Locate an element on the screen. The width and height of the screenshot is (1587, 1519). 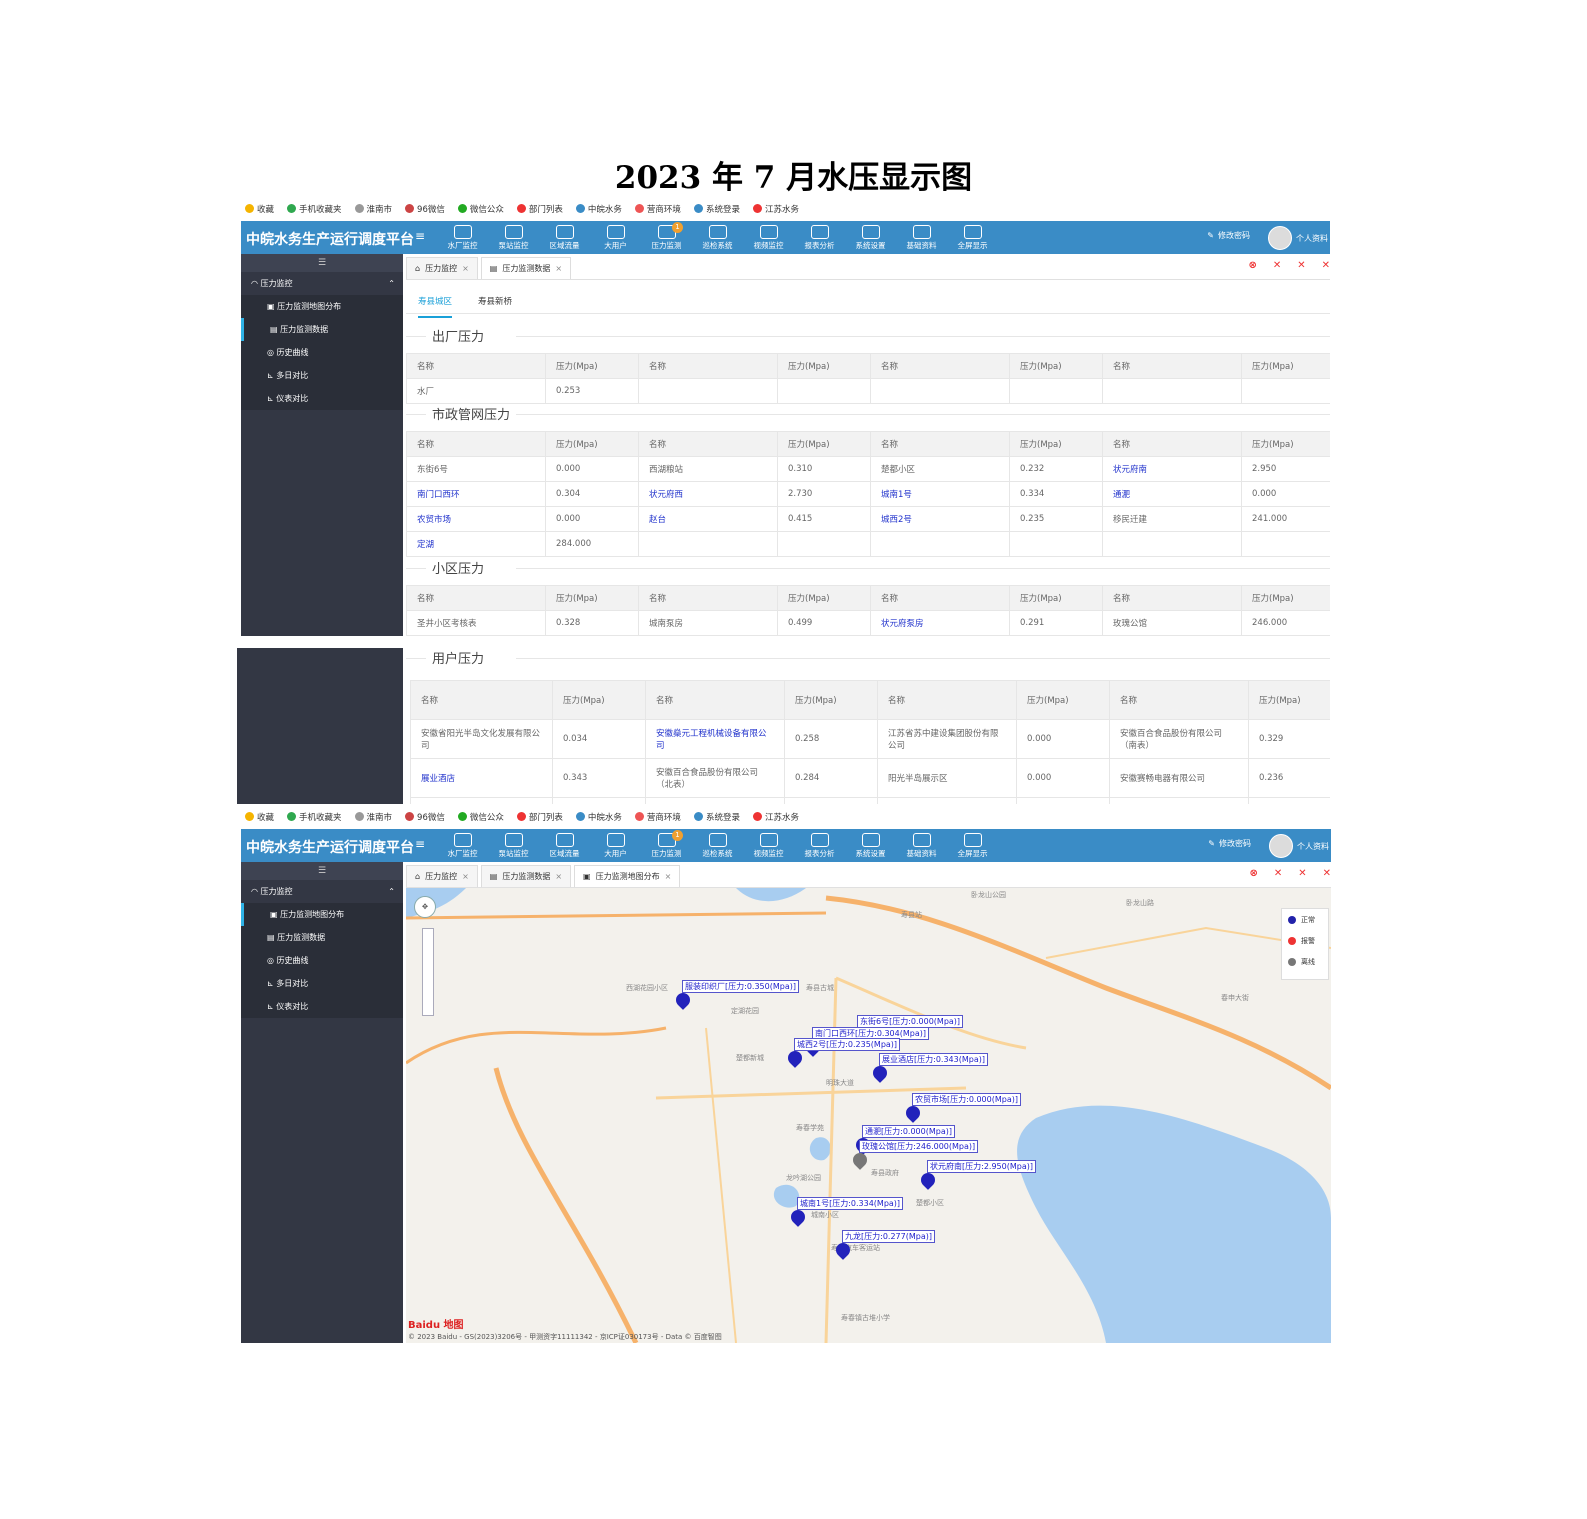
sidebar-item-meter: ⊾ 仪表对比 is located at coordinates (322, 1006).